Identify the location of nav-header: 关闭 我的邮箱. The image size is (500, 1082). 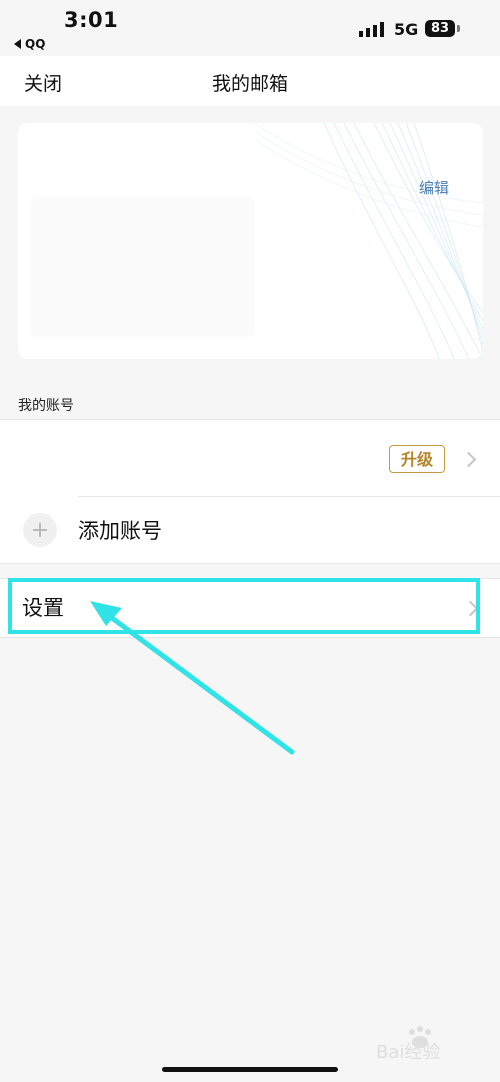
(250, 81).